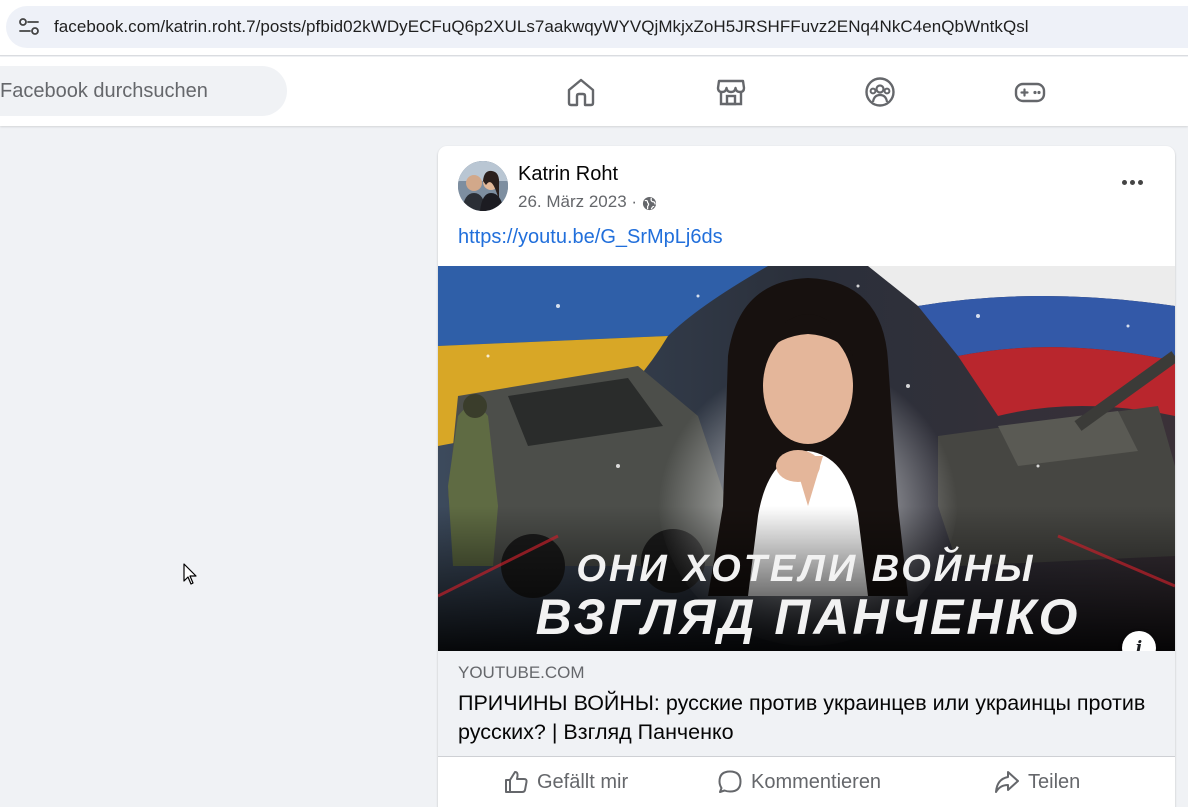 This screenshot has width=1188, height=807. What do you see at coordinates (130, 91) in the screenshot?
I see `search-input` at bounding box center [130, 91].